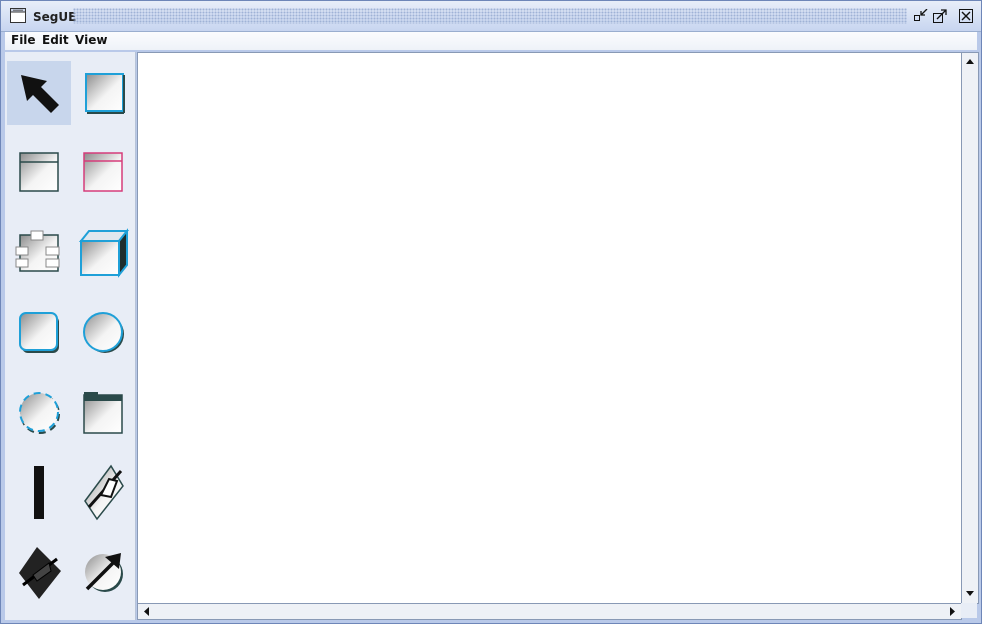 The width and height of the screenshot is (982, 624). I want to click on class-box-tool, so click(39, 173).